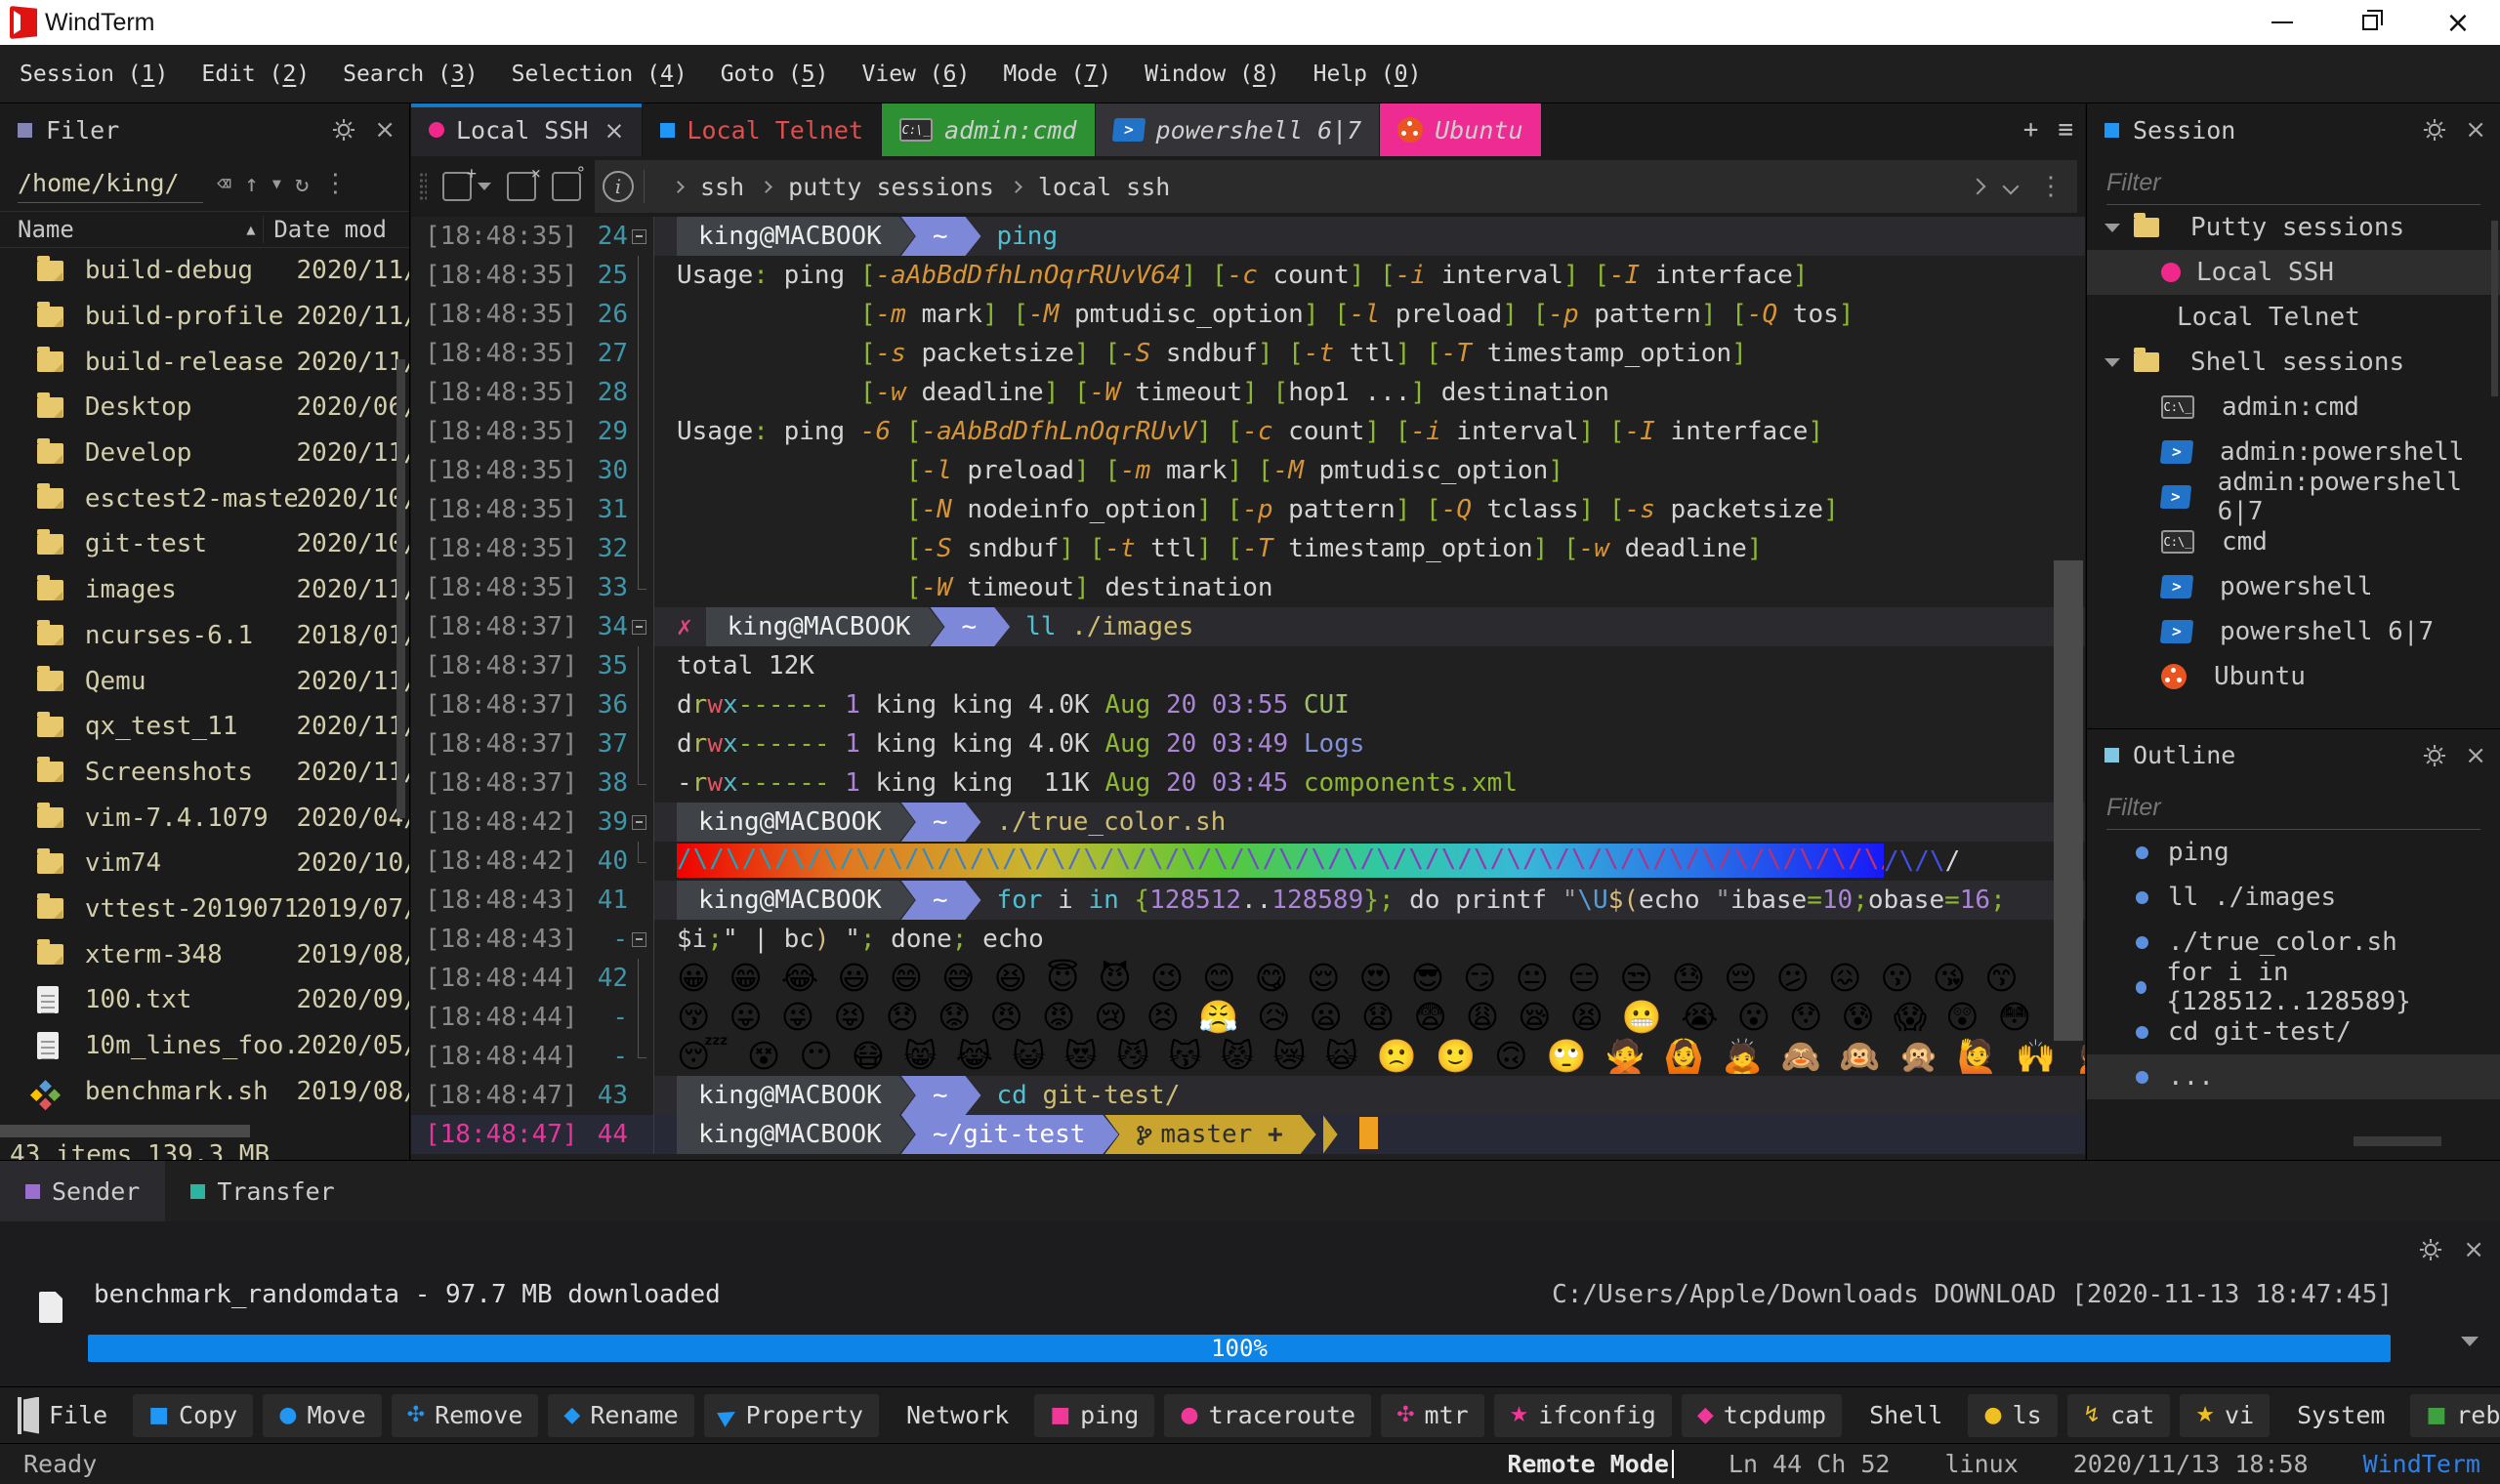 The height and width of the screenshot is (1484, 2500). What do you see at coordinates (524, 183) in the screenshot?
I see `close-tab-icon: ×` at bounding box center [524, 183].